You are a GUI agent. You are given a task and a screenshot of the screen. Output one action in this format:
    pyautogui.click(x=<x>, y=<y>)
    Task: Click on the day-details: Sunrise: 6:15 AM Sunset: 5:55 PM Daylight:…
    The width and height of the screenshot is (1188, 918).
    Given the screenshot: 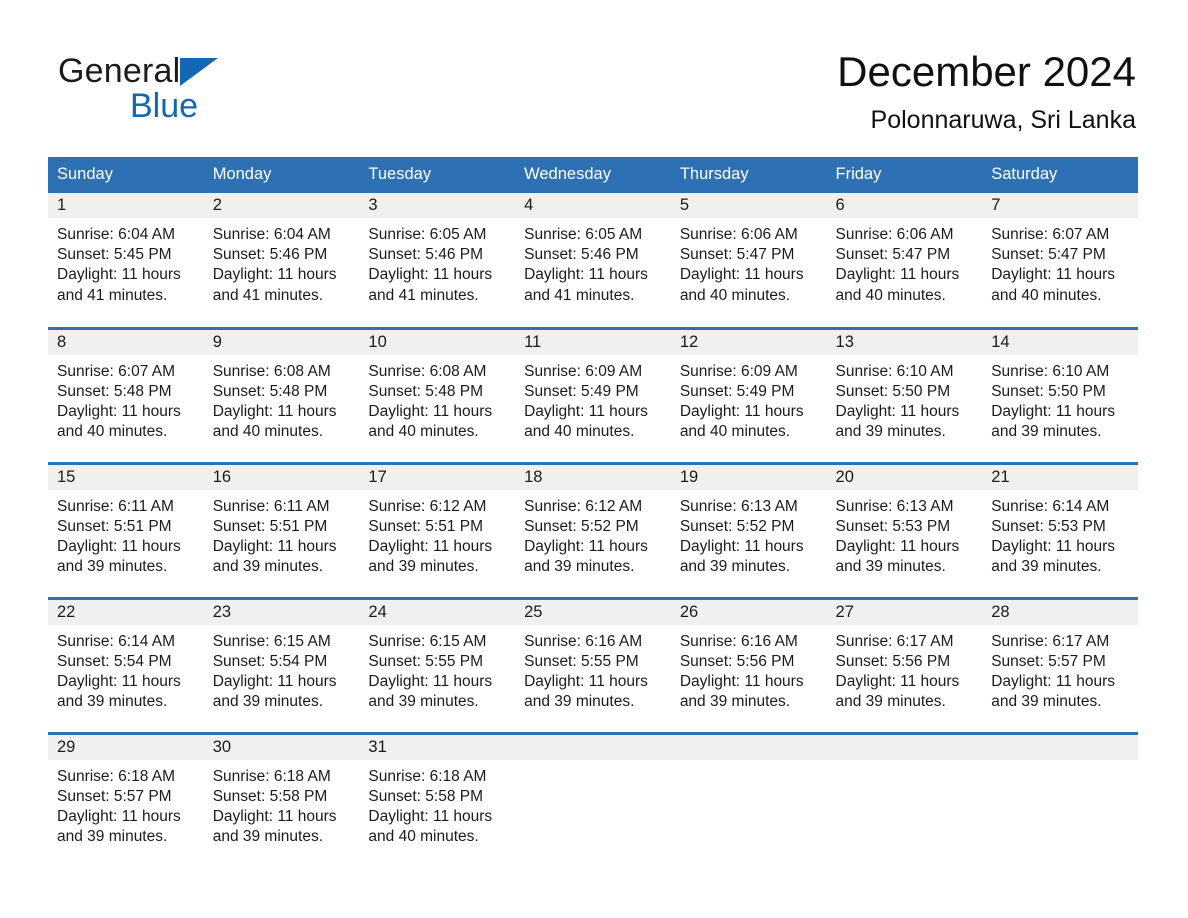 What is the action you would take?
    pyautogui.click(x=437, y=669)
    